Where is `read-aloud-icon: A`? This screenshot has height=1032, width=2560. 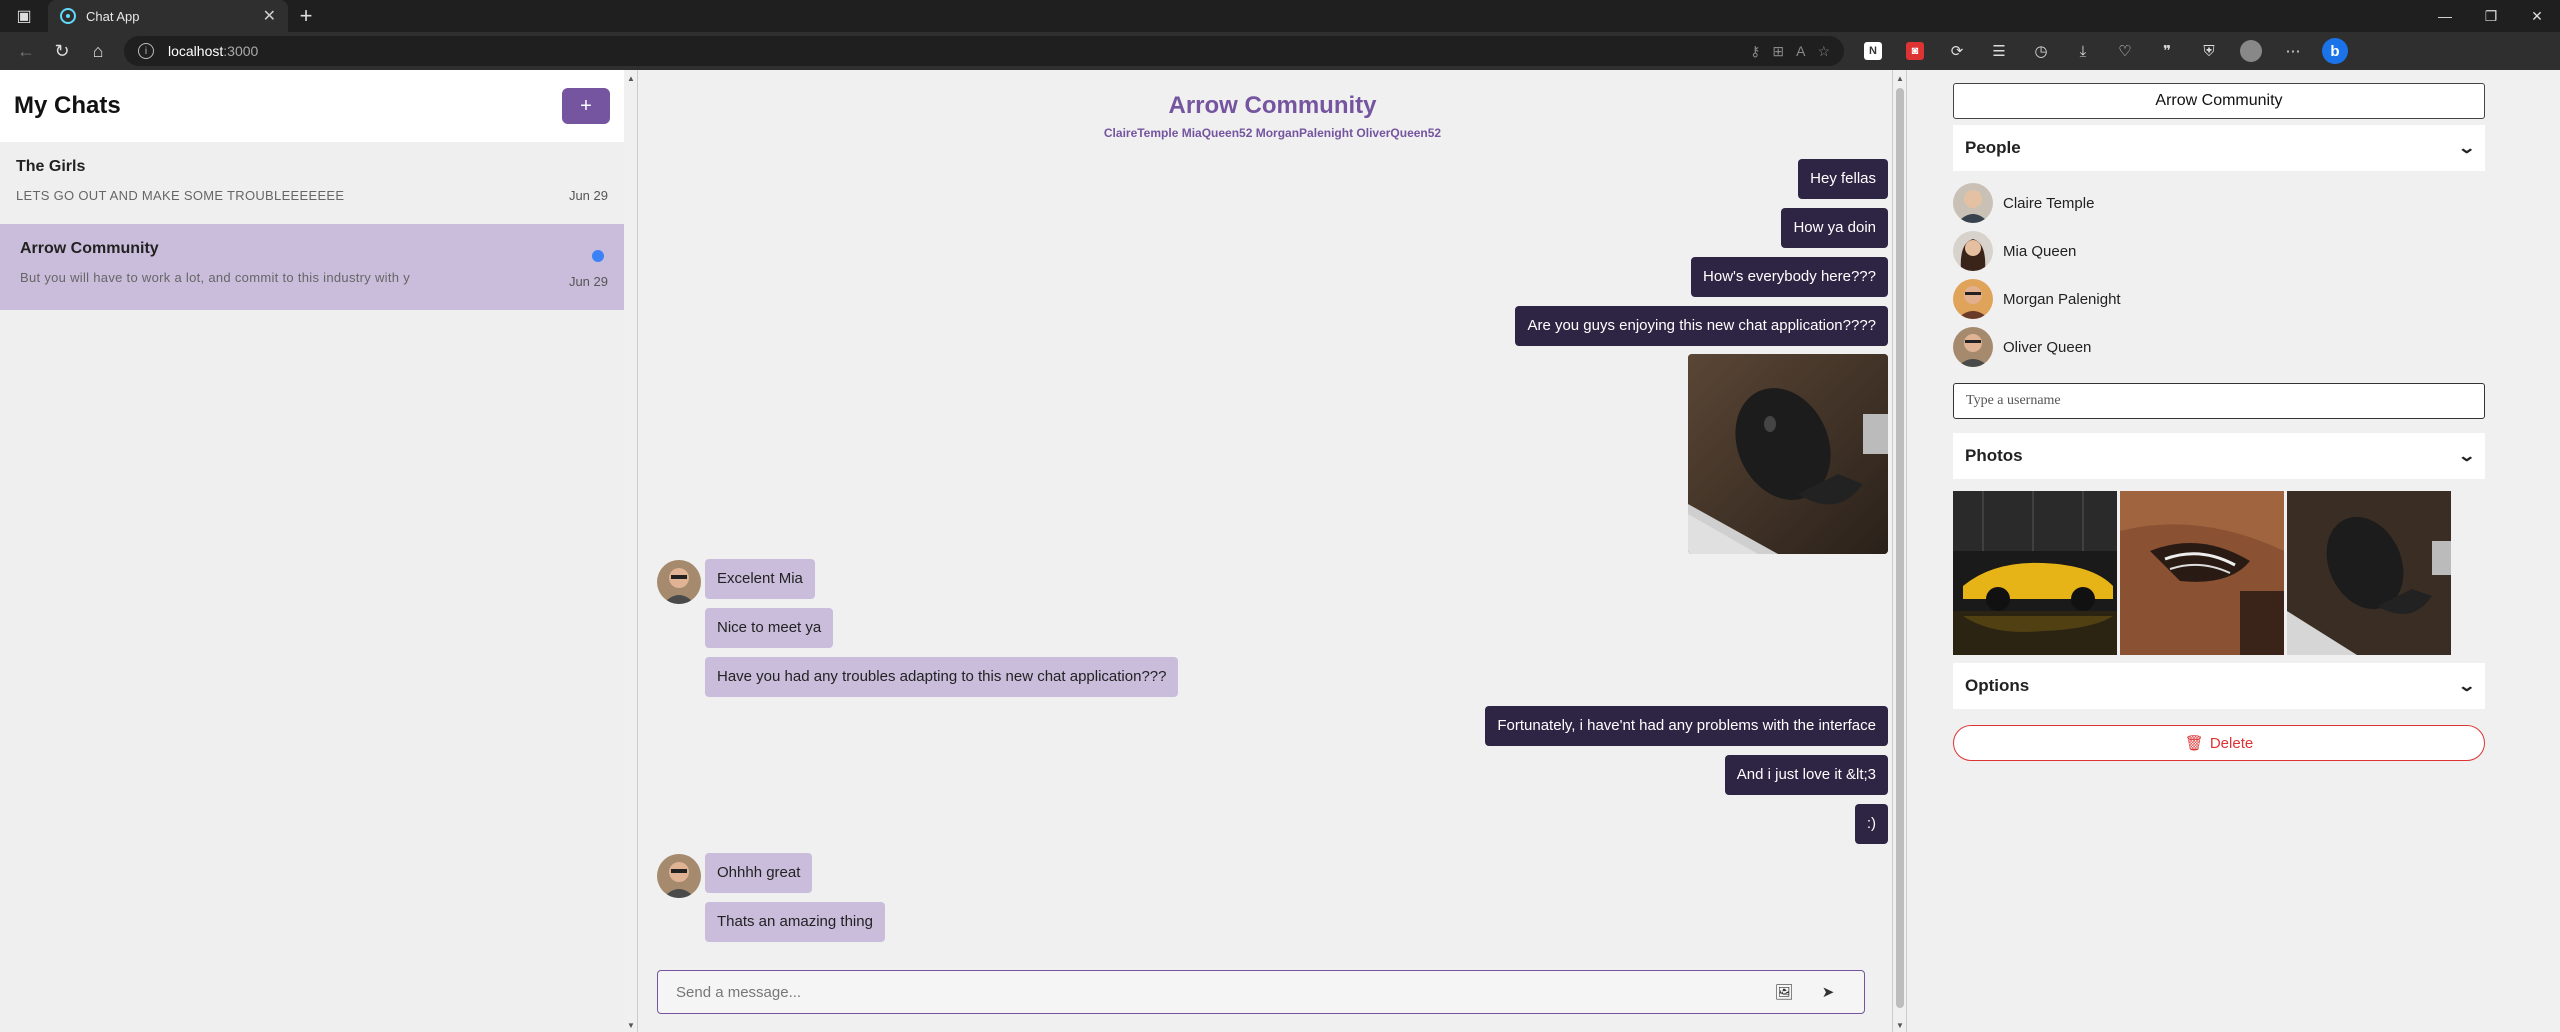 read-aloud-icon: A is located at coordinates (1800, 51).